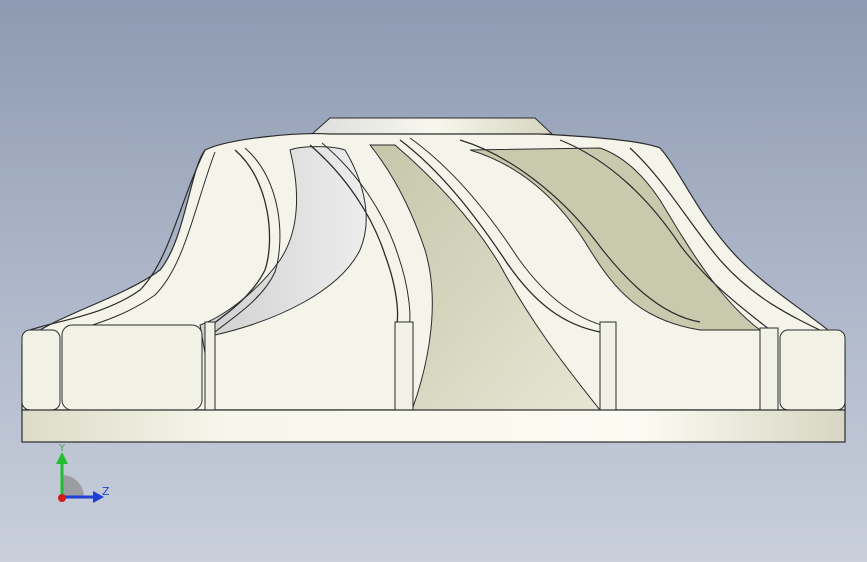 The height and width of the screenshot is (562, 867). What do you see at coordinates (432, 126) in the screenshot?
I see `hub-cap` at bounding box center [432, 126].